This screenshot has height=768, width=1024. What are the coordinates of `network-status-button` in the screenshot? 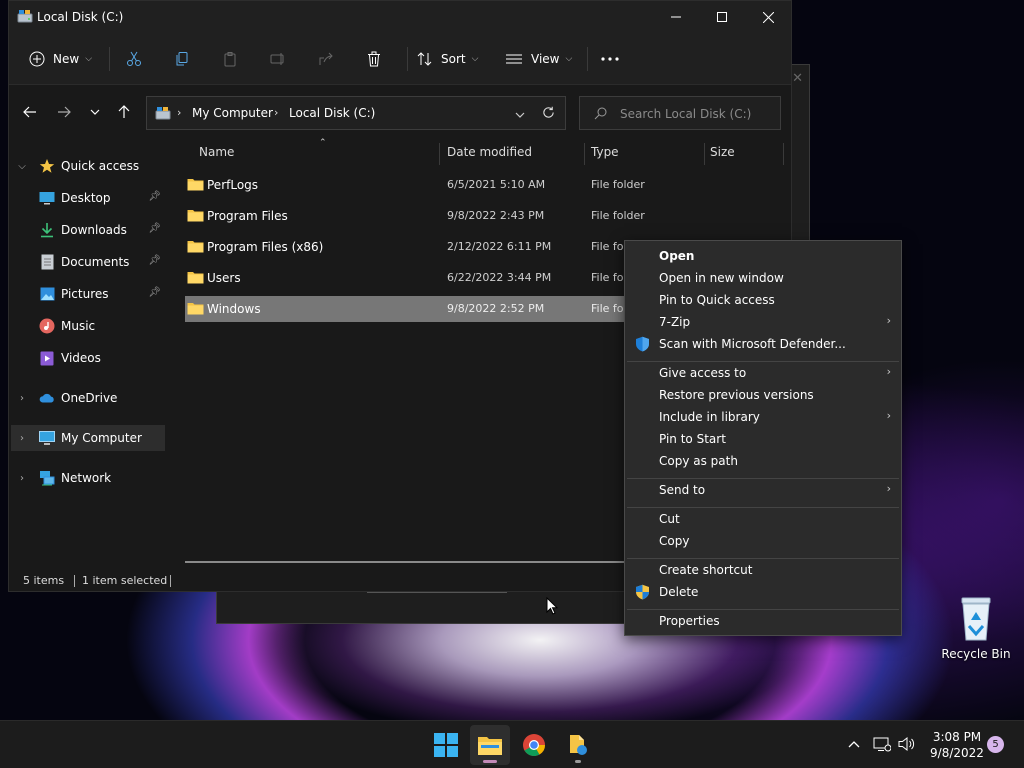 It's located at (882, 744).